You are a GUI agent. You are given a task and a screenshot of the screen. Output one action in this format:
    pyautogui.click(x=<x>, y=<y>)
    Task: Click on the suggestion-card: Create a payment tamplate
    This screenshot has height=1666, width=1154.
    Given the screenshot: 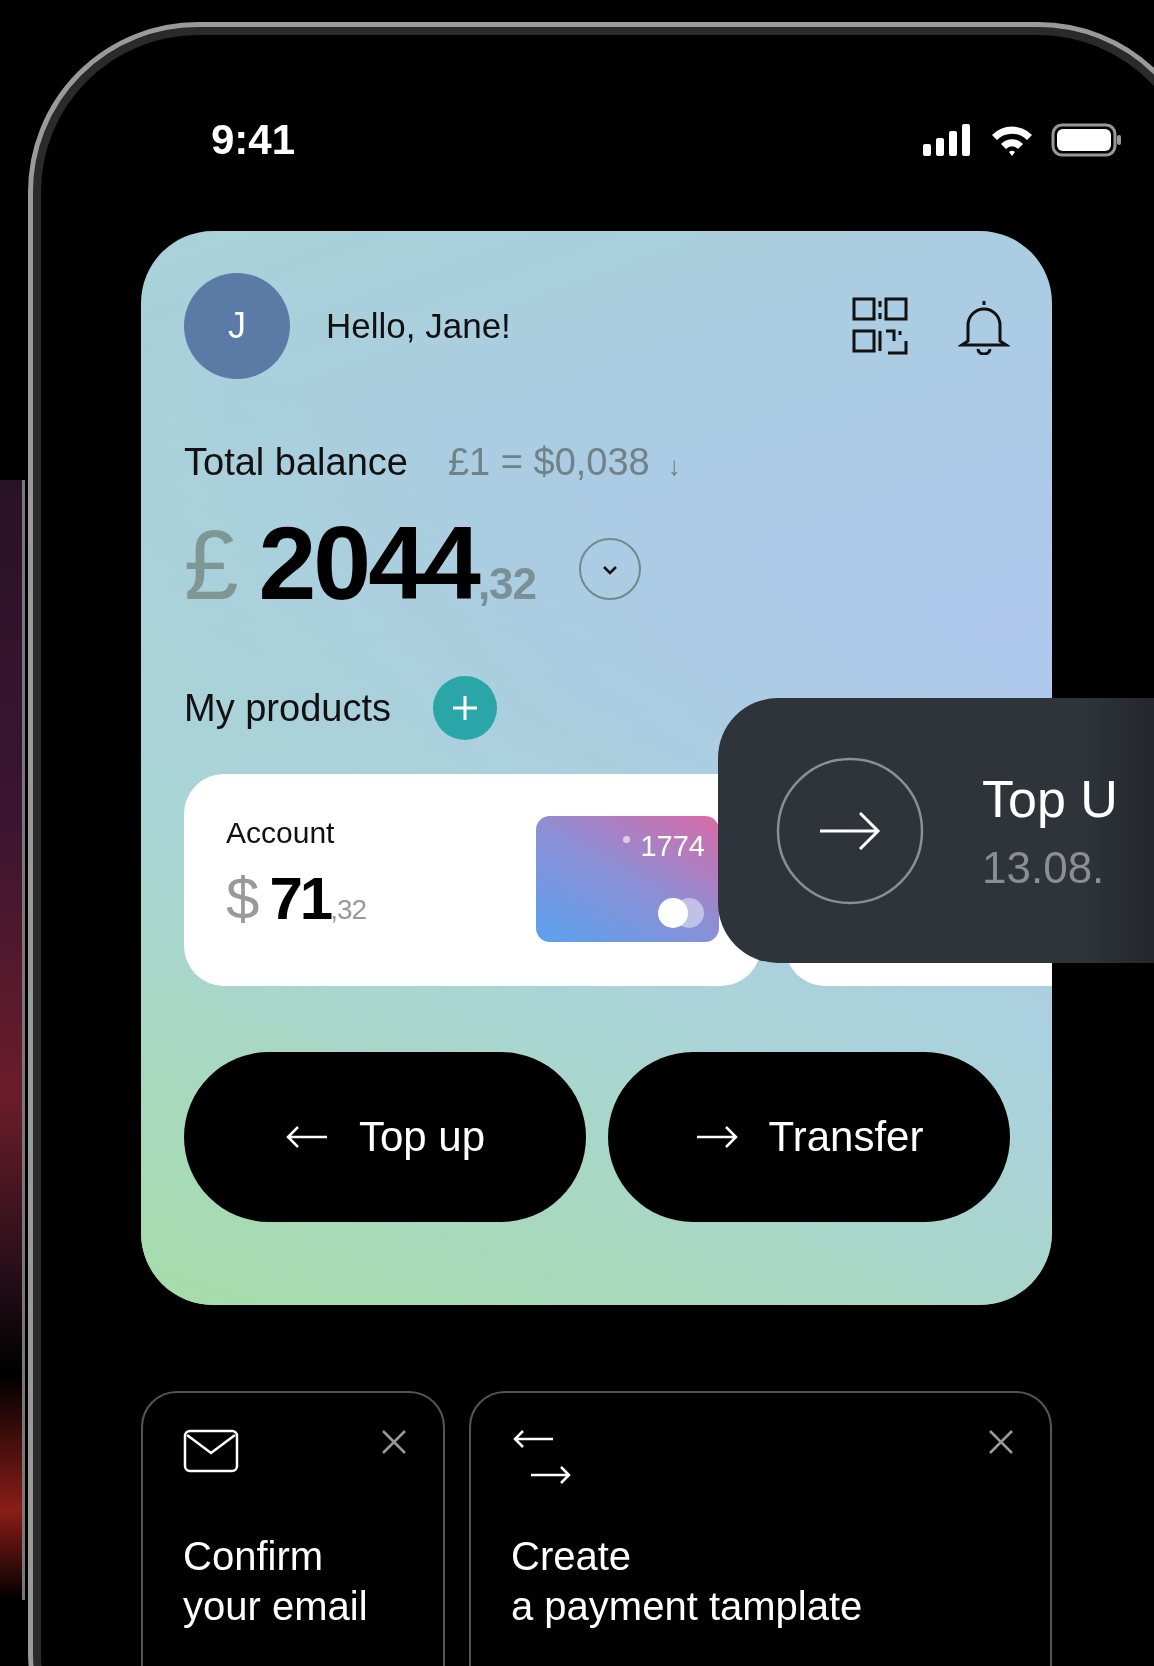 What is the action you would take?
    pyautogui.click(x=760, y=1528)
    